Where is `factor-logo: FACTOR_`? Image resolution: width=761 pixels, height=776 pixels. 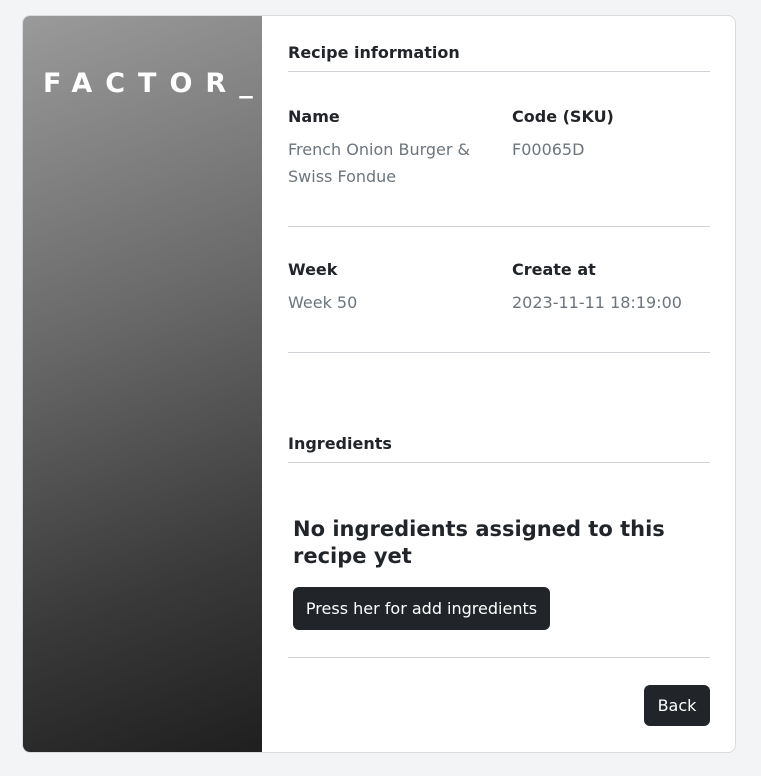
factor-logo: FACTOR_ is located at coordinates (154, 83).